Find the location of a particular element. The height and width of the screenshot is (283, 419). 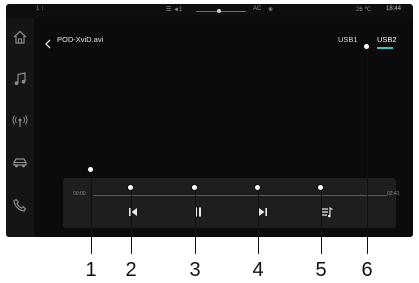

source-indicator: ☰ ◄1 is located at coordinates (174, 10).